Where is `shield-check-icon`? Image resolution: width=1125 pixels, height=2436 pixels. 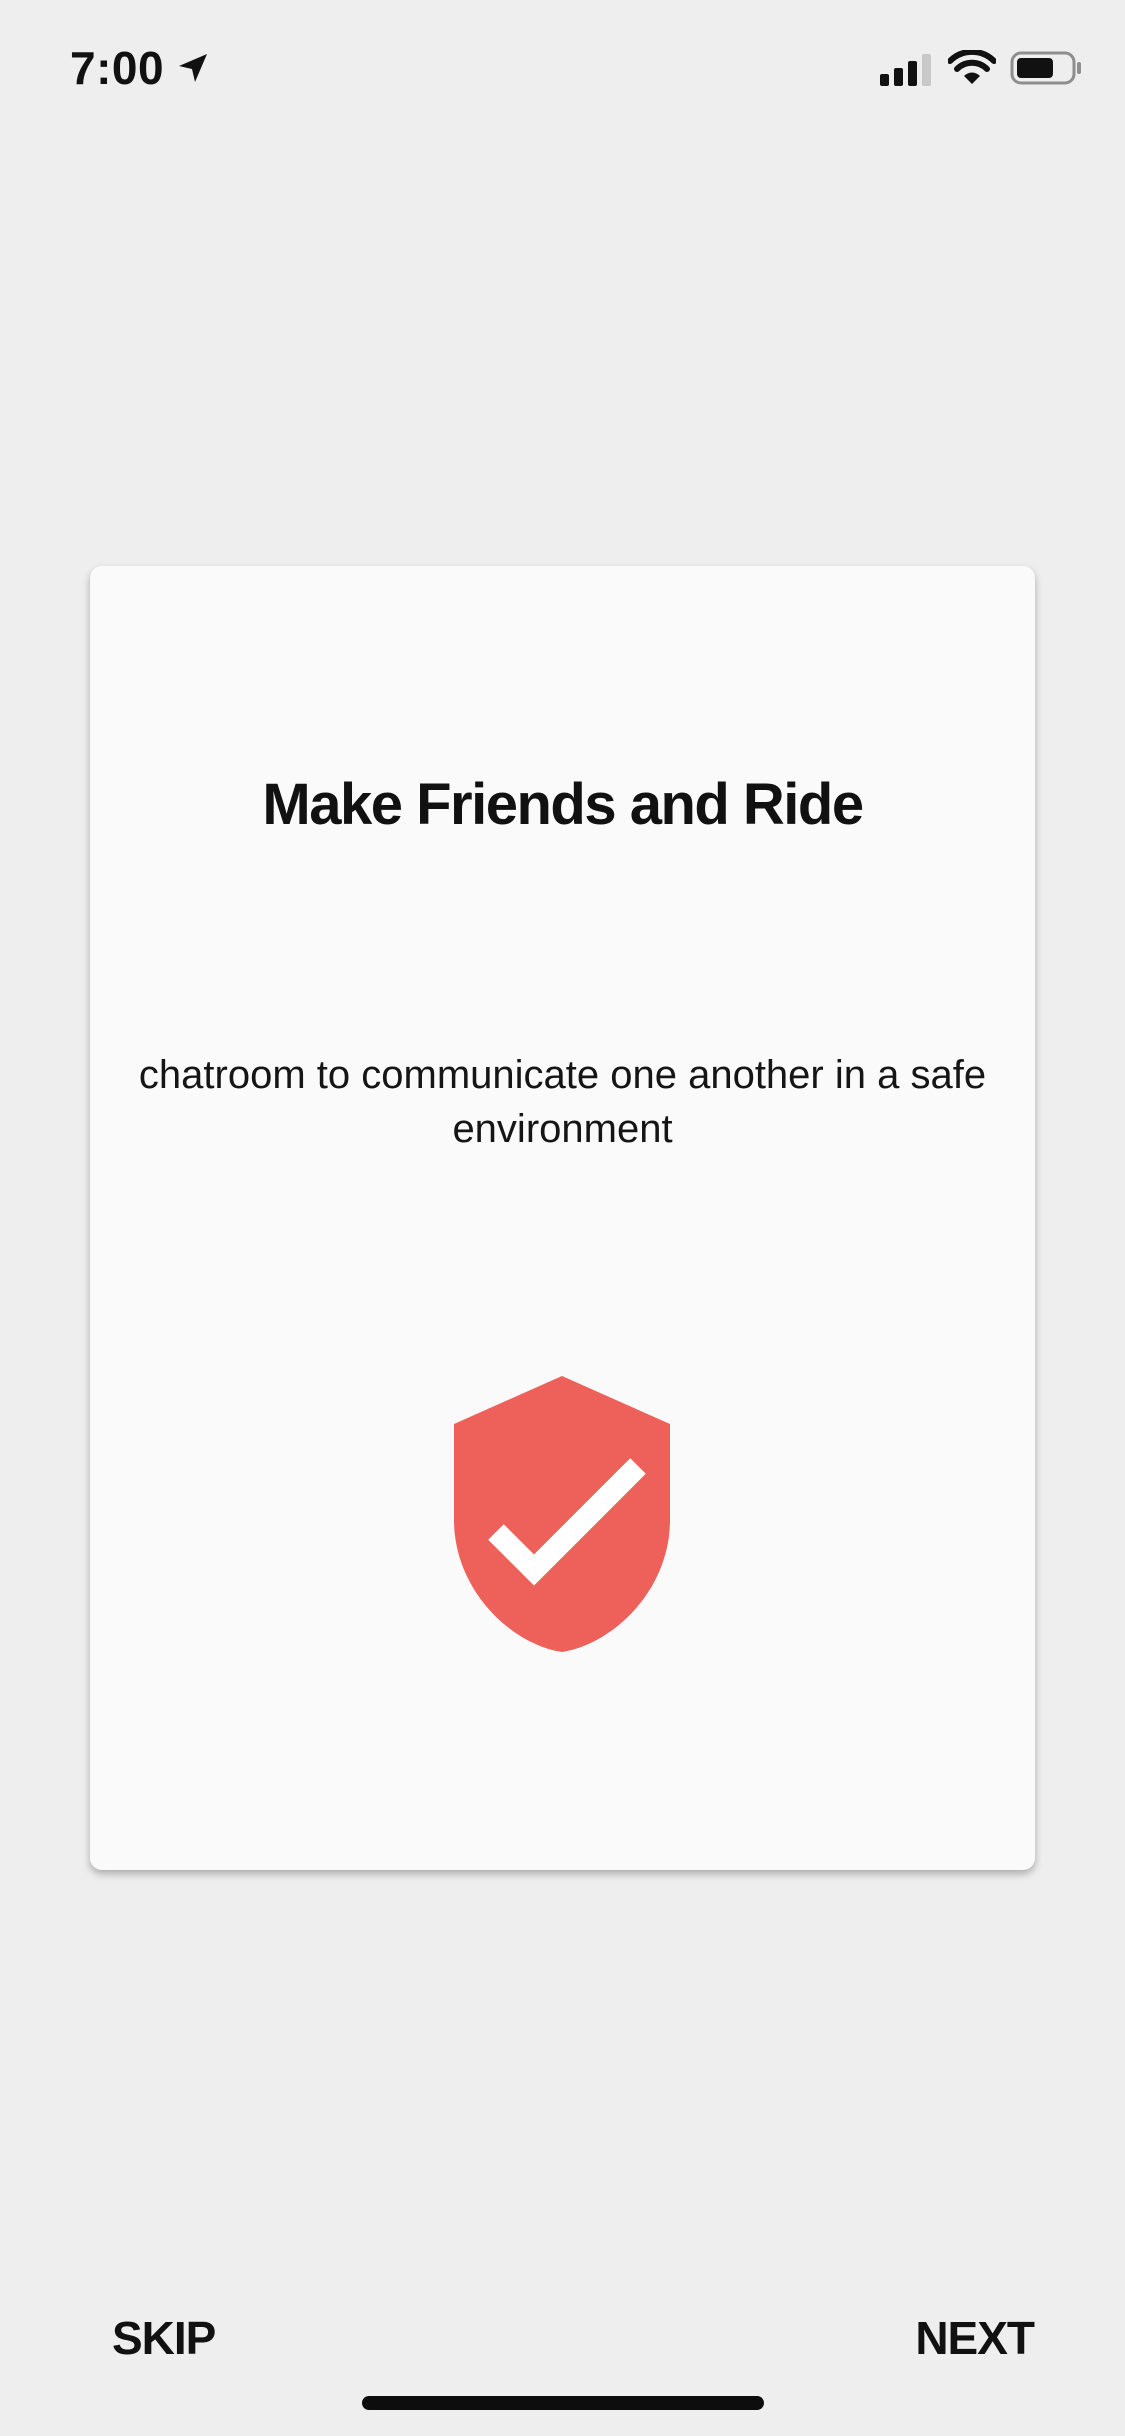 shield-check-icon is located at coordinates (562, 1514).